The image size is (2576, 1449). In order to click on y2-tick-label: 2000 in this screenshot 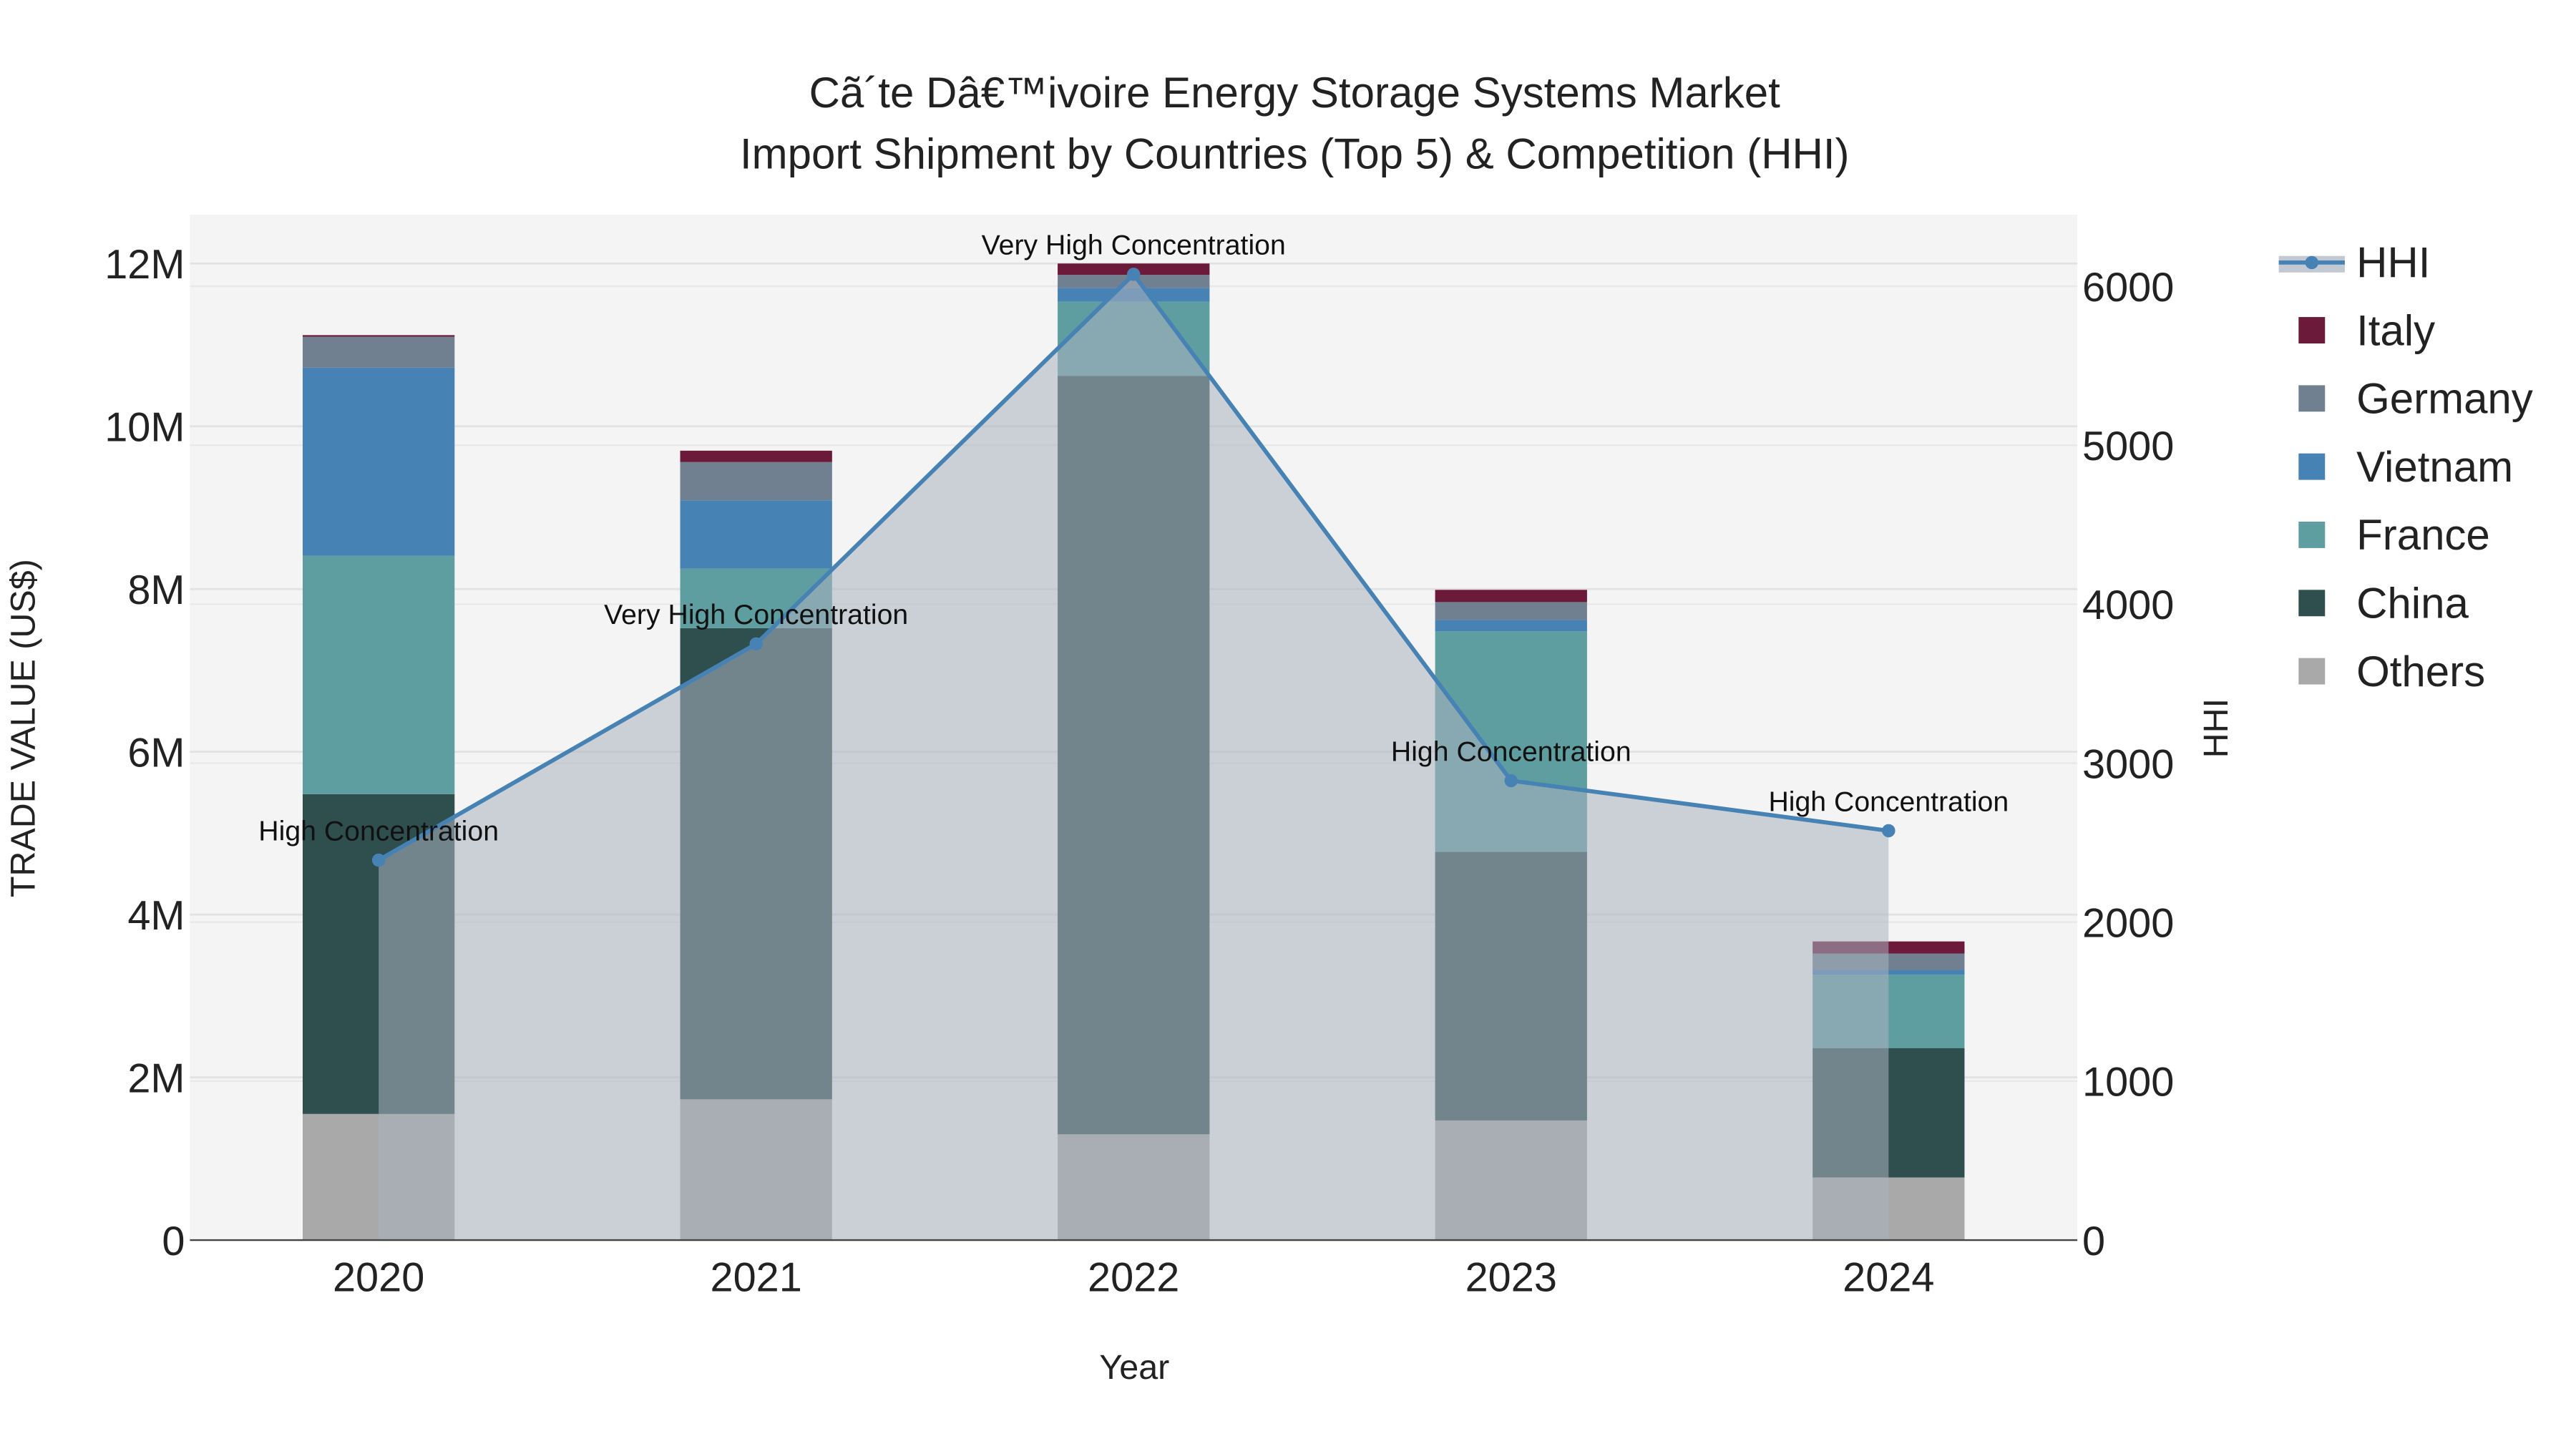, I will do `click(2128, 923)`.